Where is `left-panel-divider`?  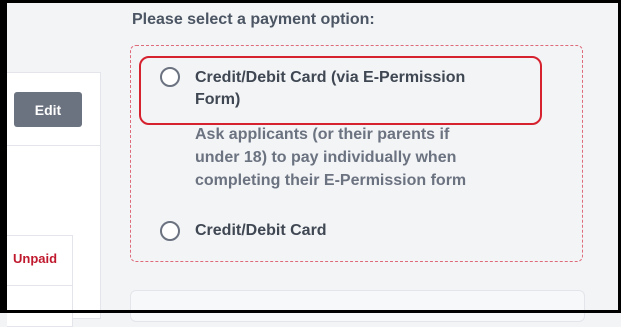
left-panel-divider is located at coordinates (53, 145).